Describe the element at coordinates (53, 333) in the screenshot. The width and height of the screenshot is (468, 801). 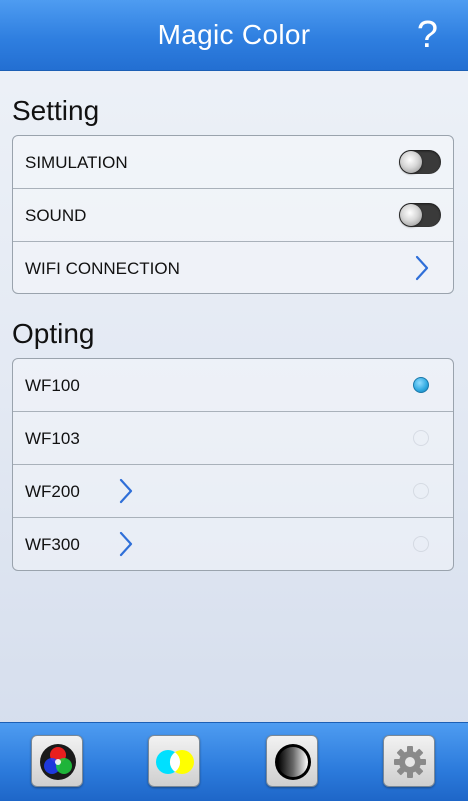
I see `opting-section-title: Opting` at that location.